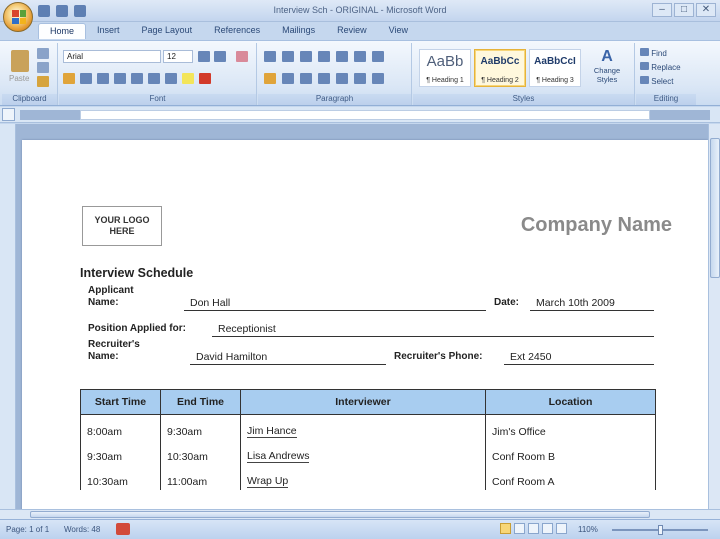 This screenshot has height=539, width=720. What do you see at coordinates (154, 78) in the screenshot?
I see `superscript-icon` at bounding box center [154, 78].